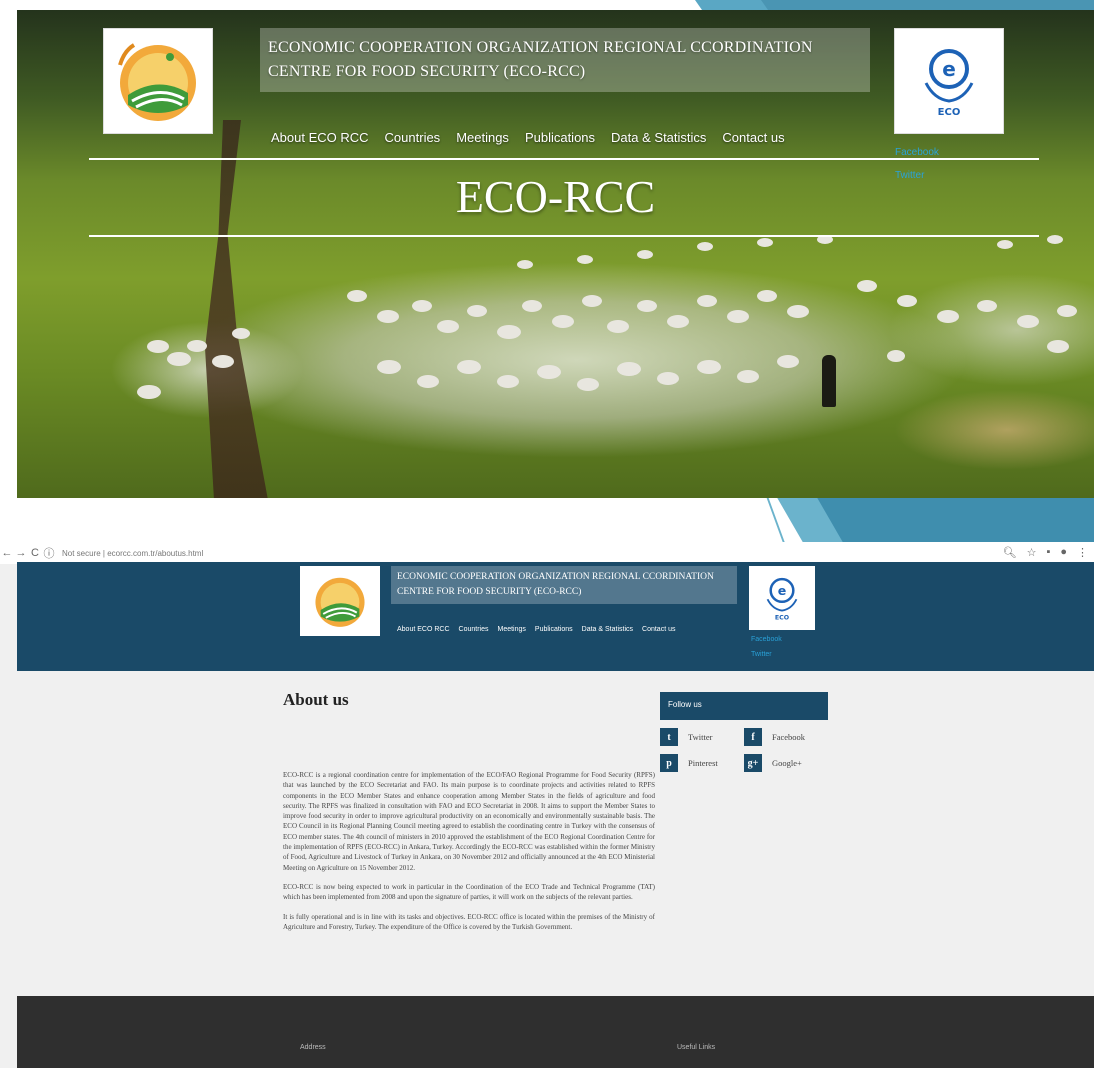  I want to click on nav-contact: Contact us, so click(753, 137).